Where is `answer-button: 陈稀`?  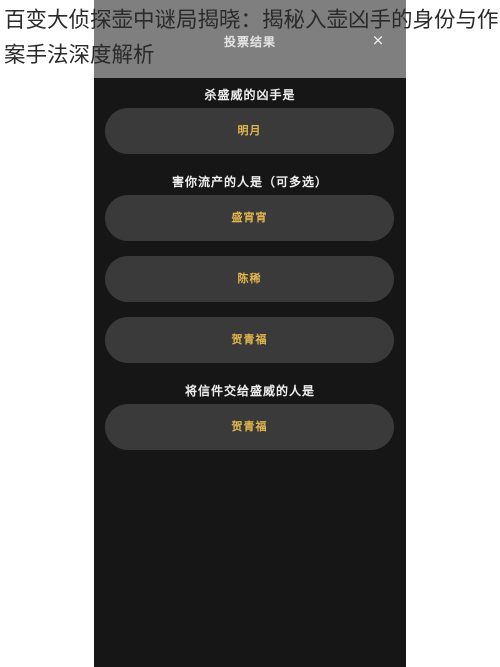 answer-button: 陈稀 is located at coordinates (249, 279).